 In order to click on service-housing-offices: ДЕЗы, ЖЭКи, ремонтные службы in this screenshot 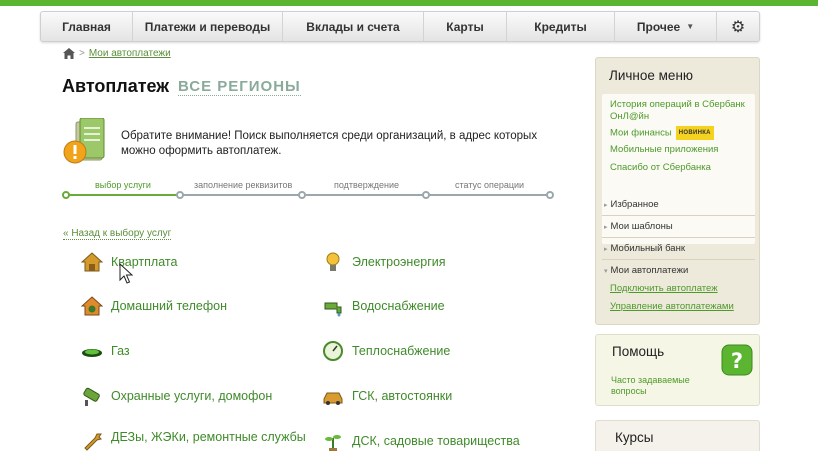, I will do `click(193, 440)`.